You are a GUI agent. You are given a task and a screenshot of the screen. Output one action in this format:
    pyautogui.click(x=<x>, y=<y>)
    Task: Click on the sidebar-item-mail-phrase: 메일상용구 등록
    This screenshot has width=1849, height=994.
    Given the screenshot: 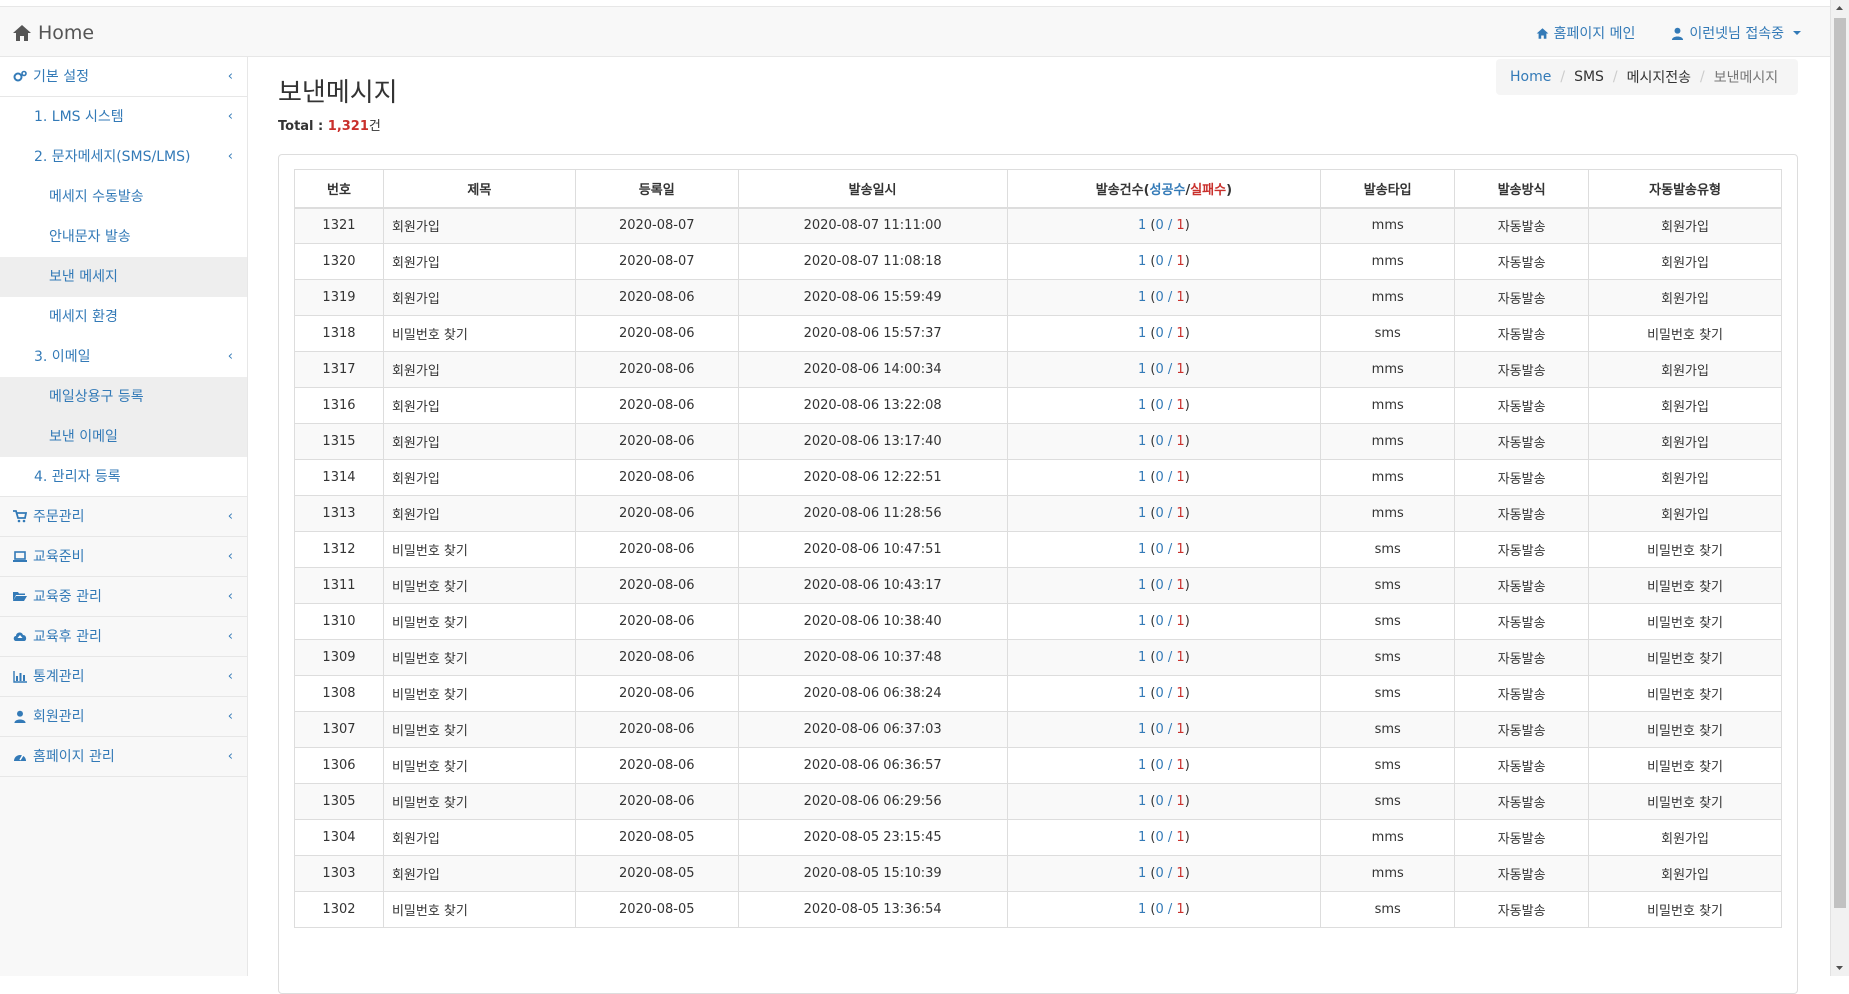 What is the action you would take?
    pyautogui.click(x=123, y=397)
    